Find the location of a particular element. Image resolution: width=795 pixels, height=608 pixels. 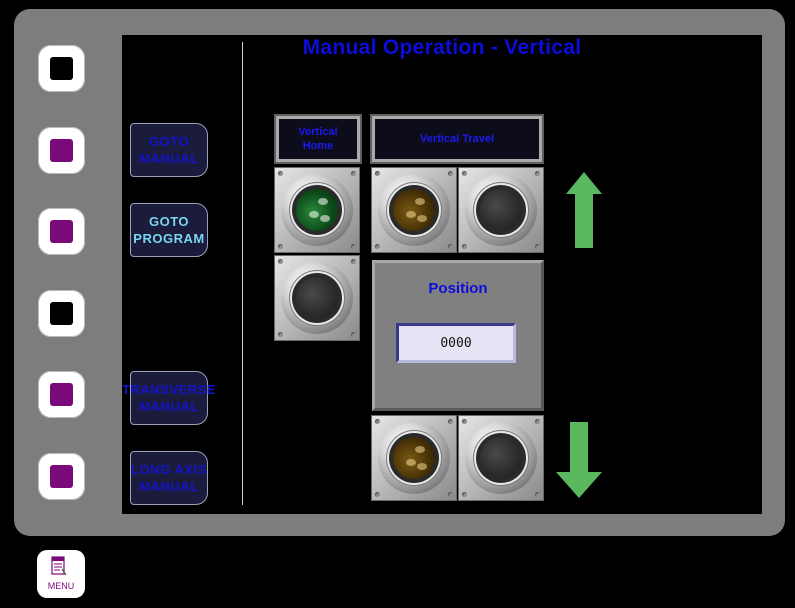

goto-manual-button: GOTO MANUAL is located at coordinates (169, 150).